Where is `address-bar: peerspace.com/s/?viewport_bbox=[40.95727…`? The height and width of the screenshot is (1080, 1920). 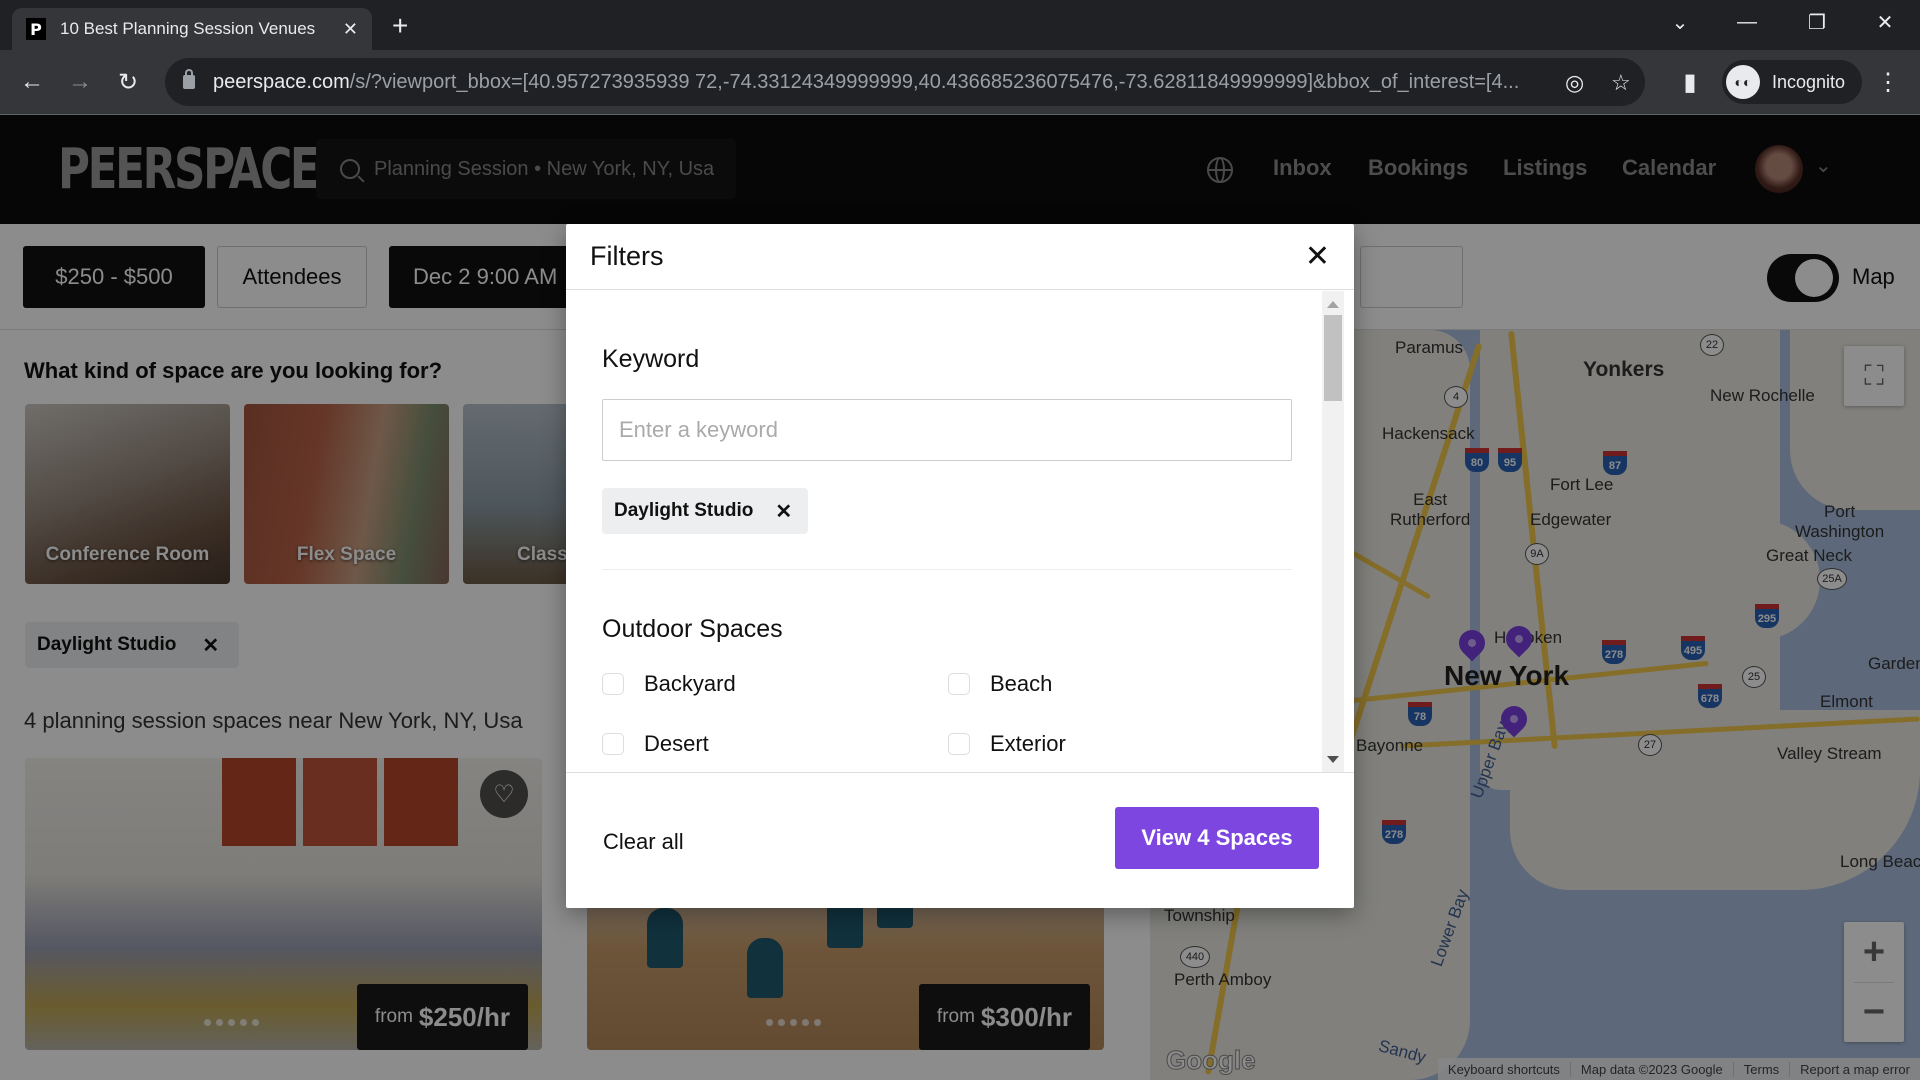
address-bar: peerspace.com/s/?viewport_bbox=[40.95727… is located at coordinates (905, 82).